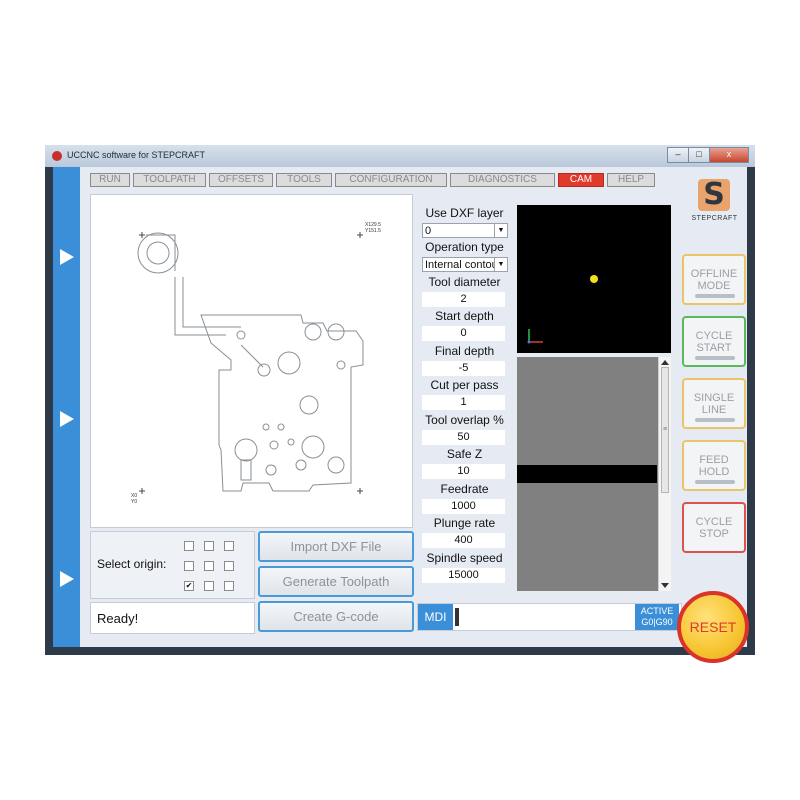 This screenshot has height=800, width=800. I want to click on create-gcode-button: Create G-code, so click(336, 616).